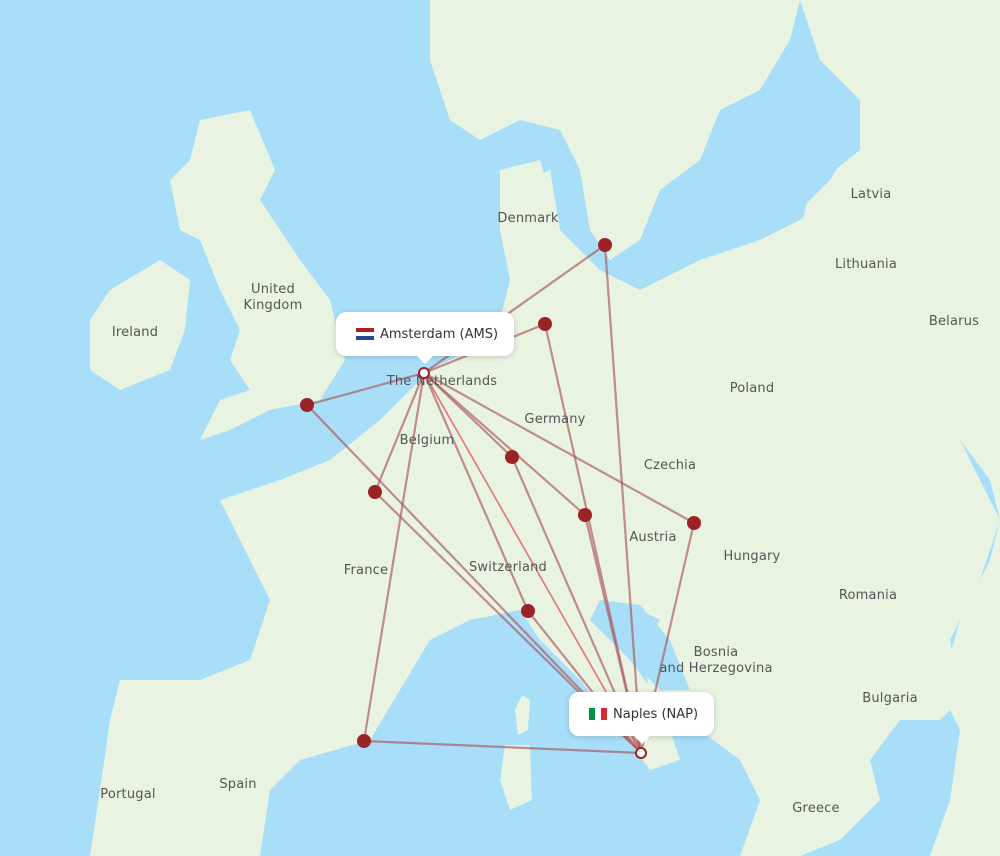  What do you see at coordinates (528, 611) in the screenshot?
I see `airport-marker-milan` at bounding box center [528, 611].